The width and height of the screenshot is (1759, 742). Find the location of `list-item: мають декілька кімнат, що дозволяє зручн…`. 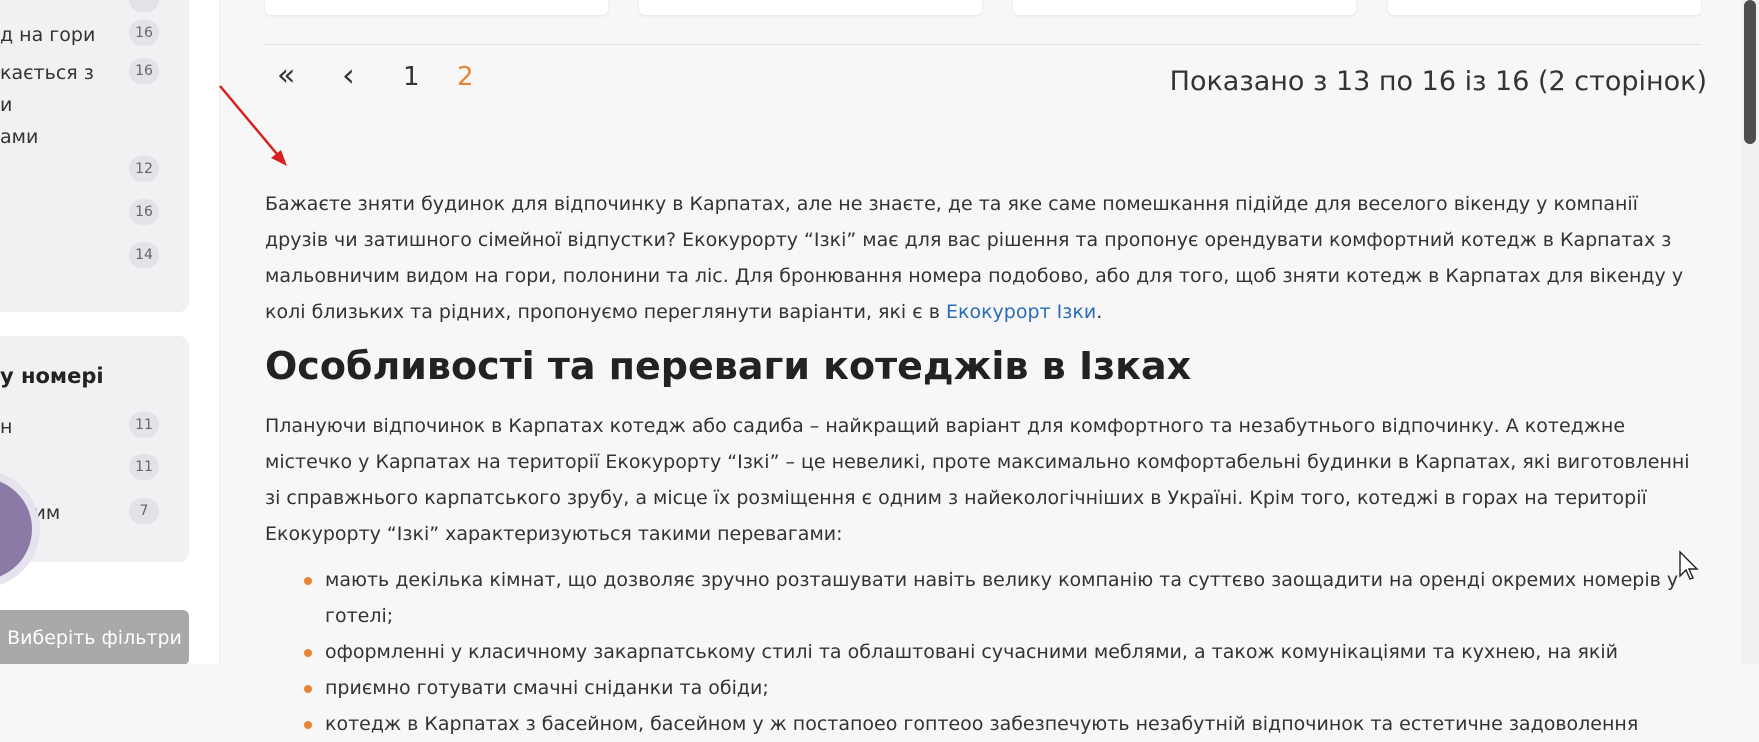

list-item: мають декілька кімнат, що дозволяє зручн… is located at coordinates (1004, 598).